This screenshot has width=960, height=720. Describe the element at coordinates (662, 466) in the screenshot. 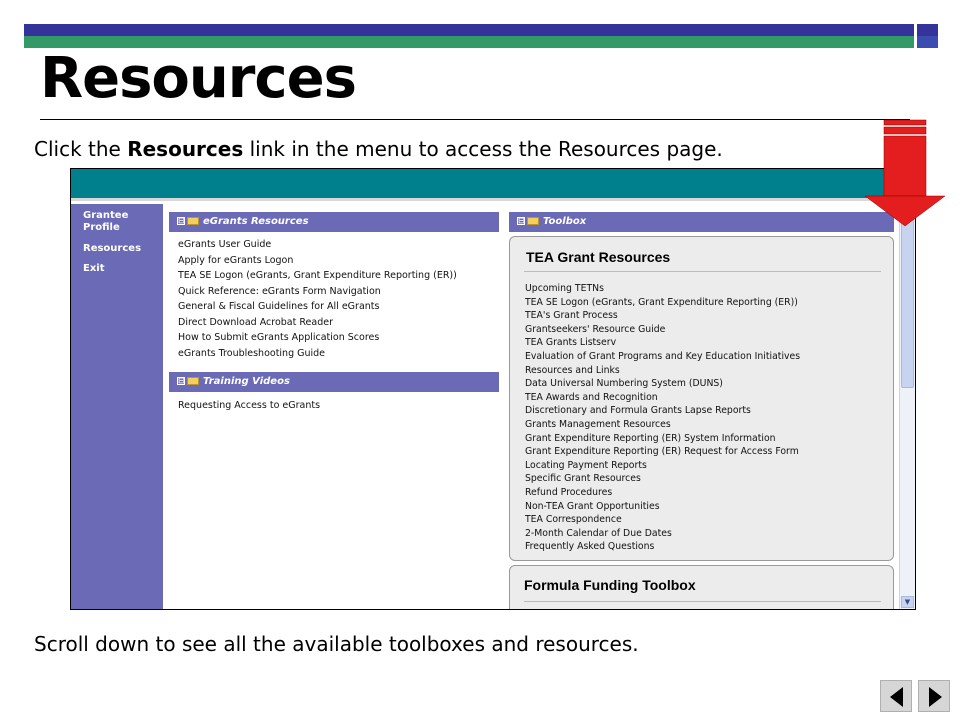

I see `toolbox-link: Locating Payment Reports` at that location.